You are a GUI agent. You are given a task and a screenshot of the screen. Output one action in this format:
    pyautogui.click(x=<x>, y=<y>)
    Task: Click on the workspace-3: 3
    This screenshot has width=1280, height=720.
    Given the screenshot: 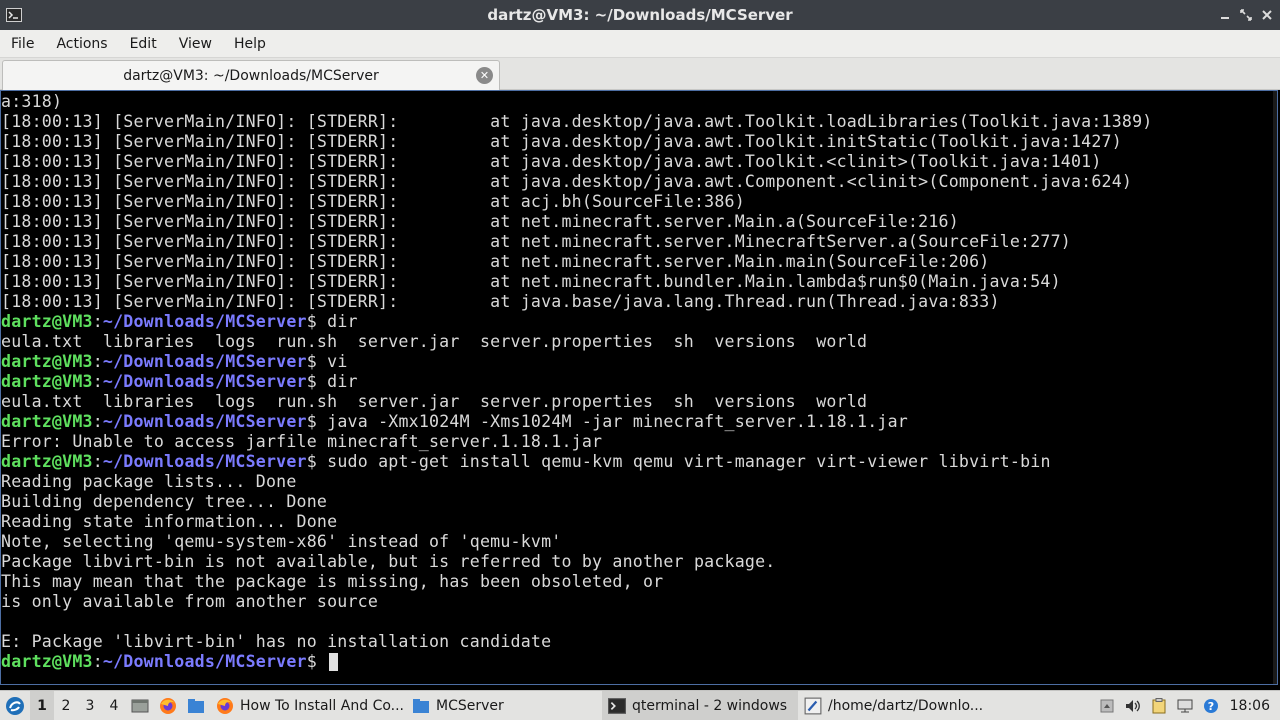 What is the action you would take?
    pyautogui.click(x=90, y=705)
    